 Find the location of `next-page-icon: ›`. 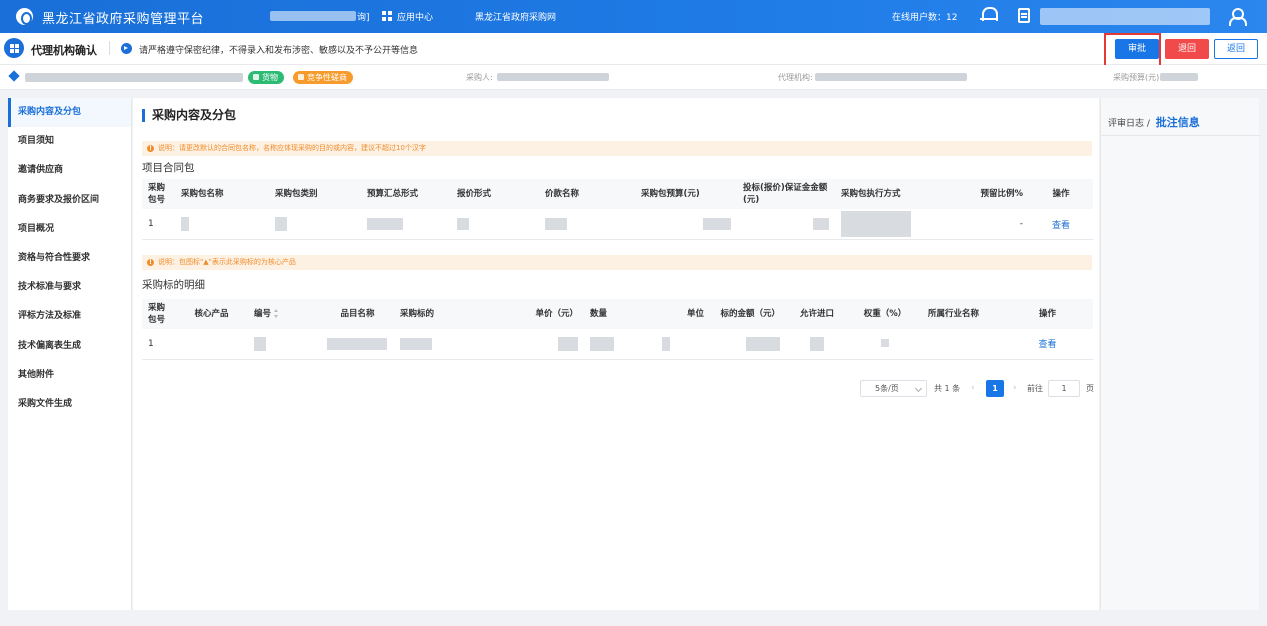

next-page-icon: › is located at coordinates (1015, 388).